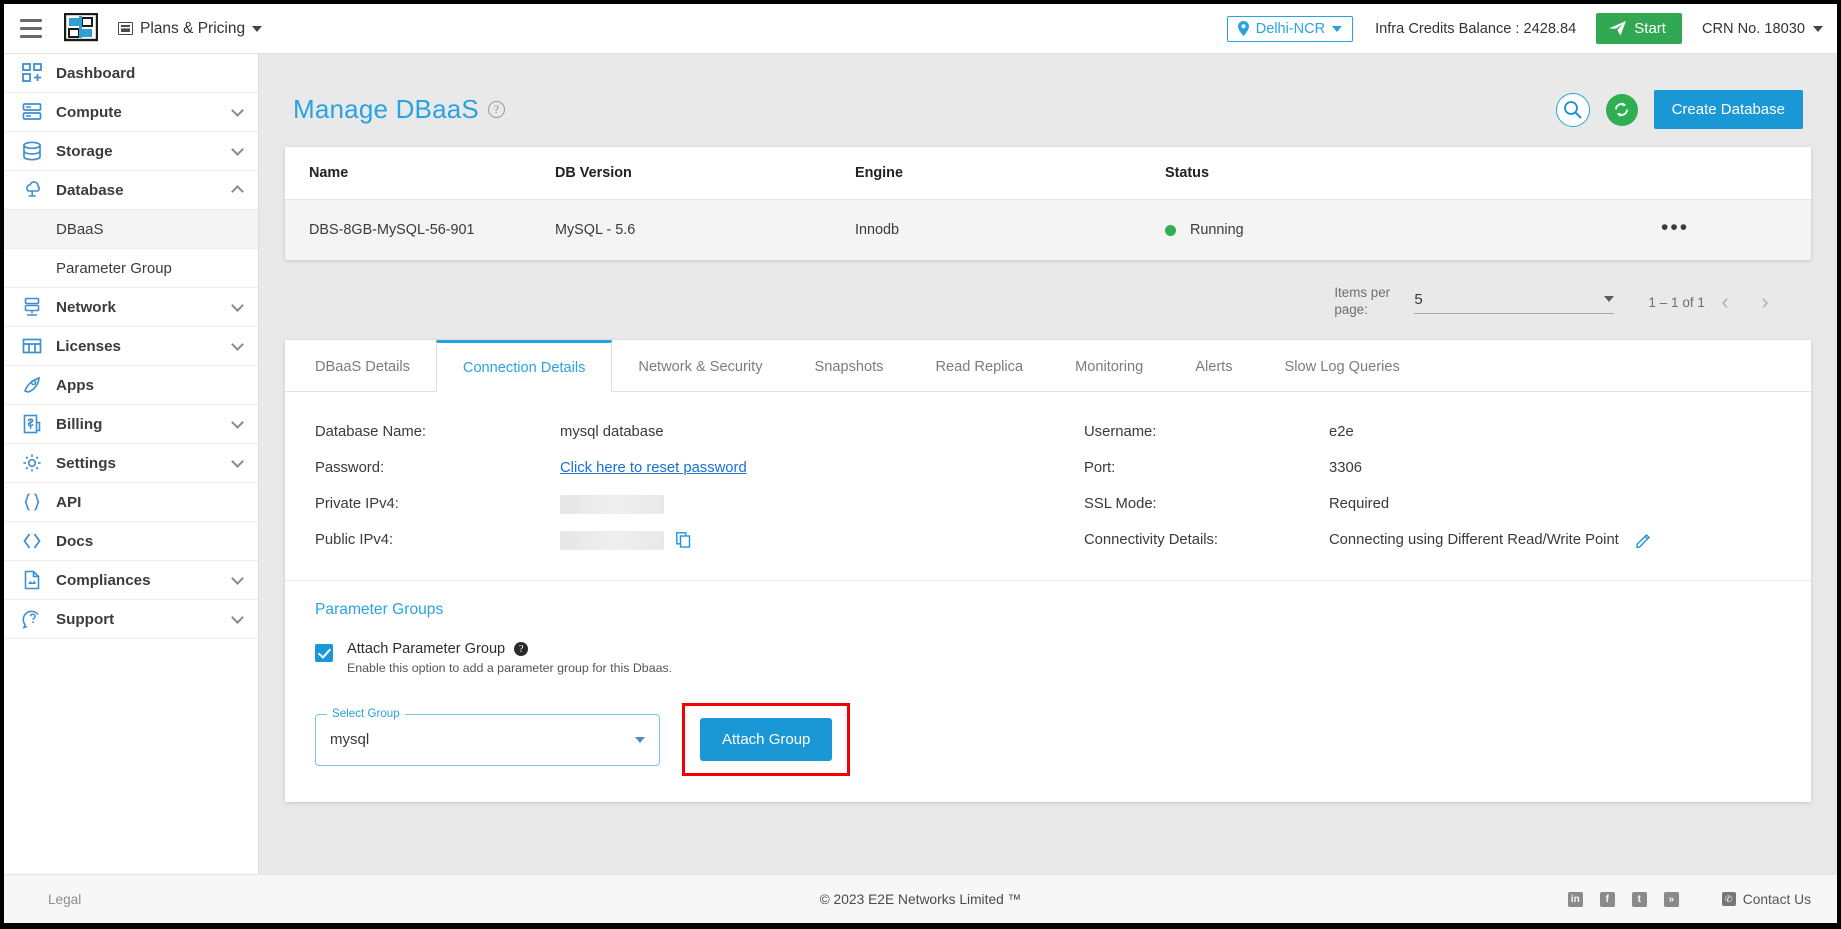 The image size is (1841, 929). I want to click on crn-selector: CRN No. 18030, so click(1762, 29).